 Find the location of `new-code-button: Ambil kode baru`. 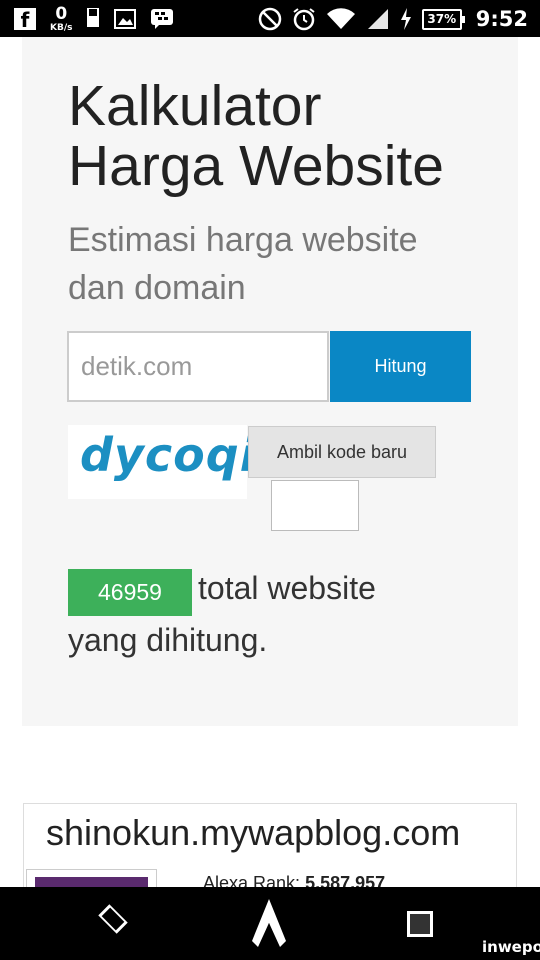

new-code-button: Ambil kode baru is located at coordinates (342, 452).